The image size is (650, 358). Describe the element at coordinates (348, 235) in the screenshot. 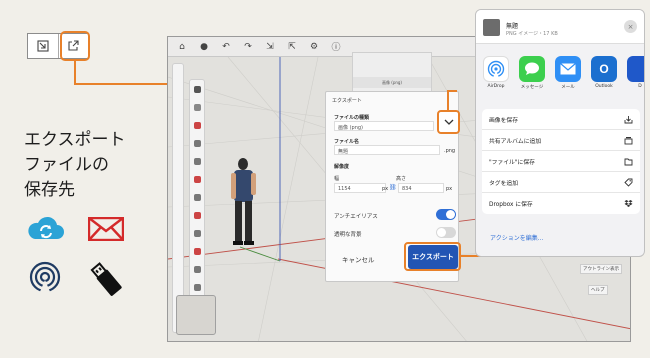

I see `transparent-label: 透明な背景` at that location.